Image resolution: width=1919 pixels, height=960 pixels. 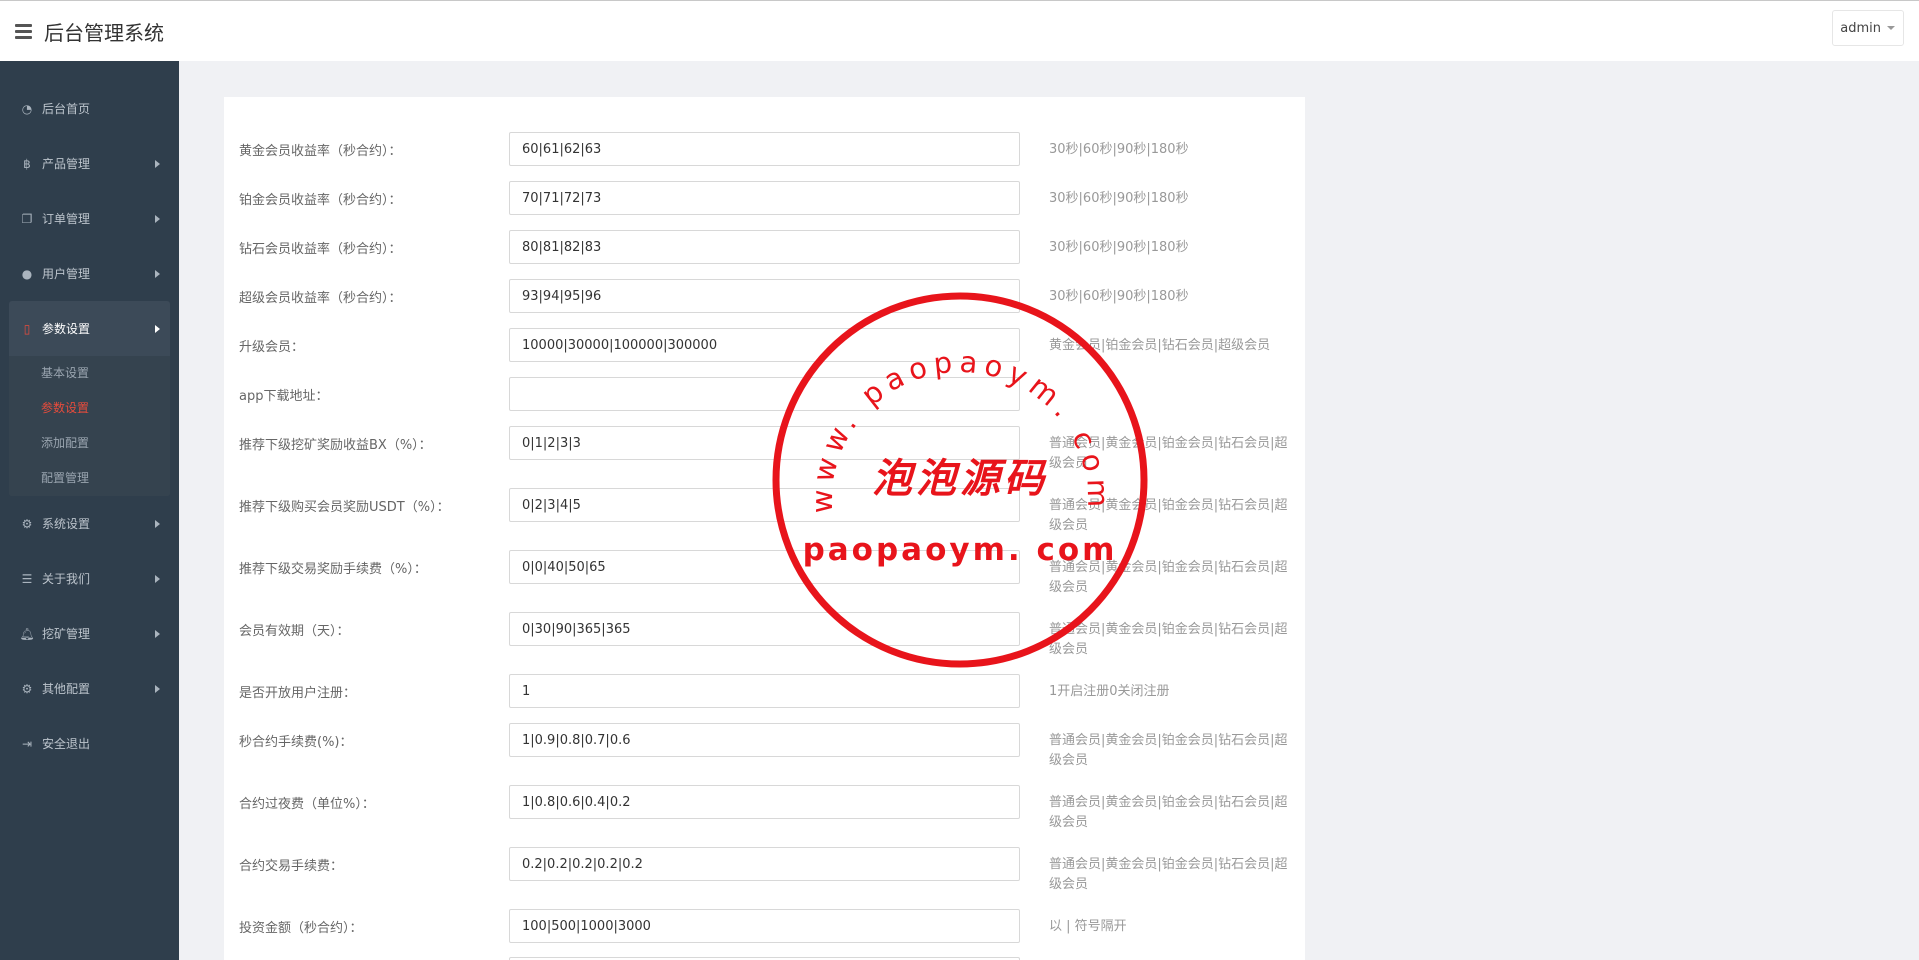 What do you see at coordinates (1860, 28) in the screenshot?
I see `user-name: admin` at bounding box center [1860, 28].